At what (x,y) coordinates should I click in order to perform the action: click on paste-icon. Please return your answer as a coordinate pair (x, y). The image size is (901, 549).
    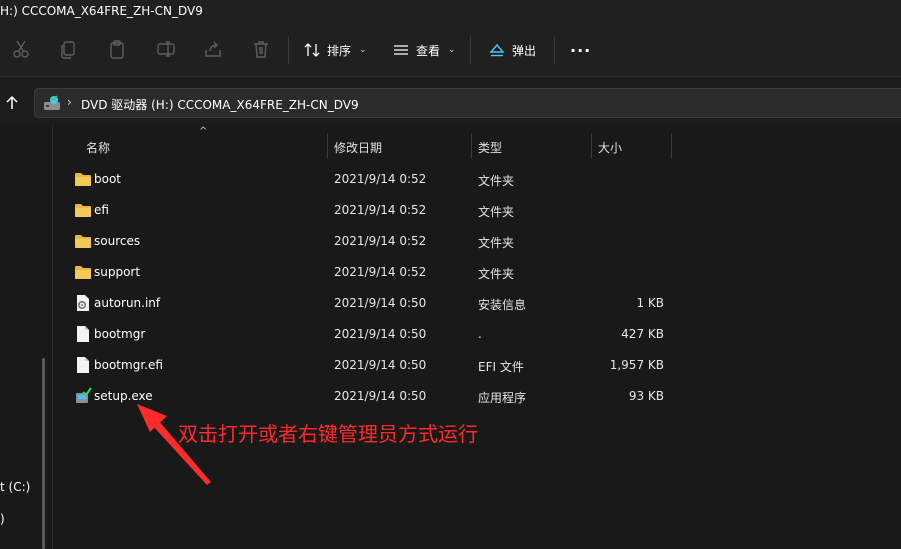
    Looking at the image, I should click on (117, 49).